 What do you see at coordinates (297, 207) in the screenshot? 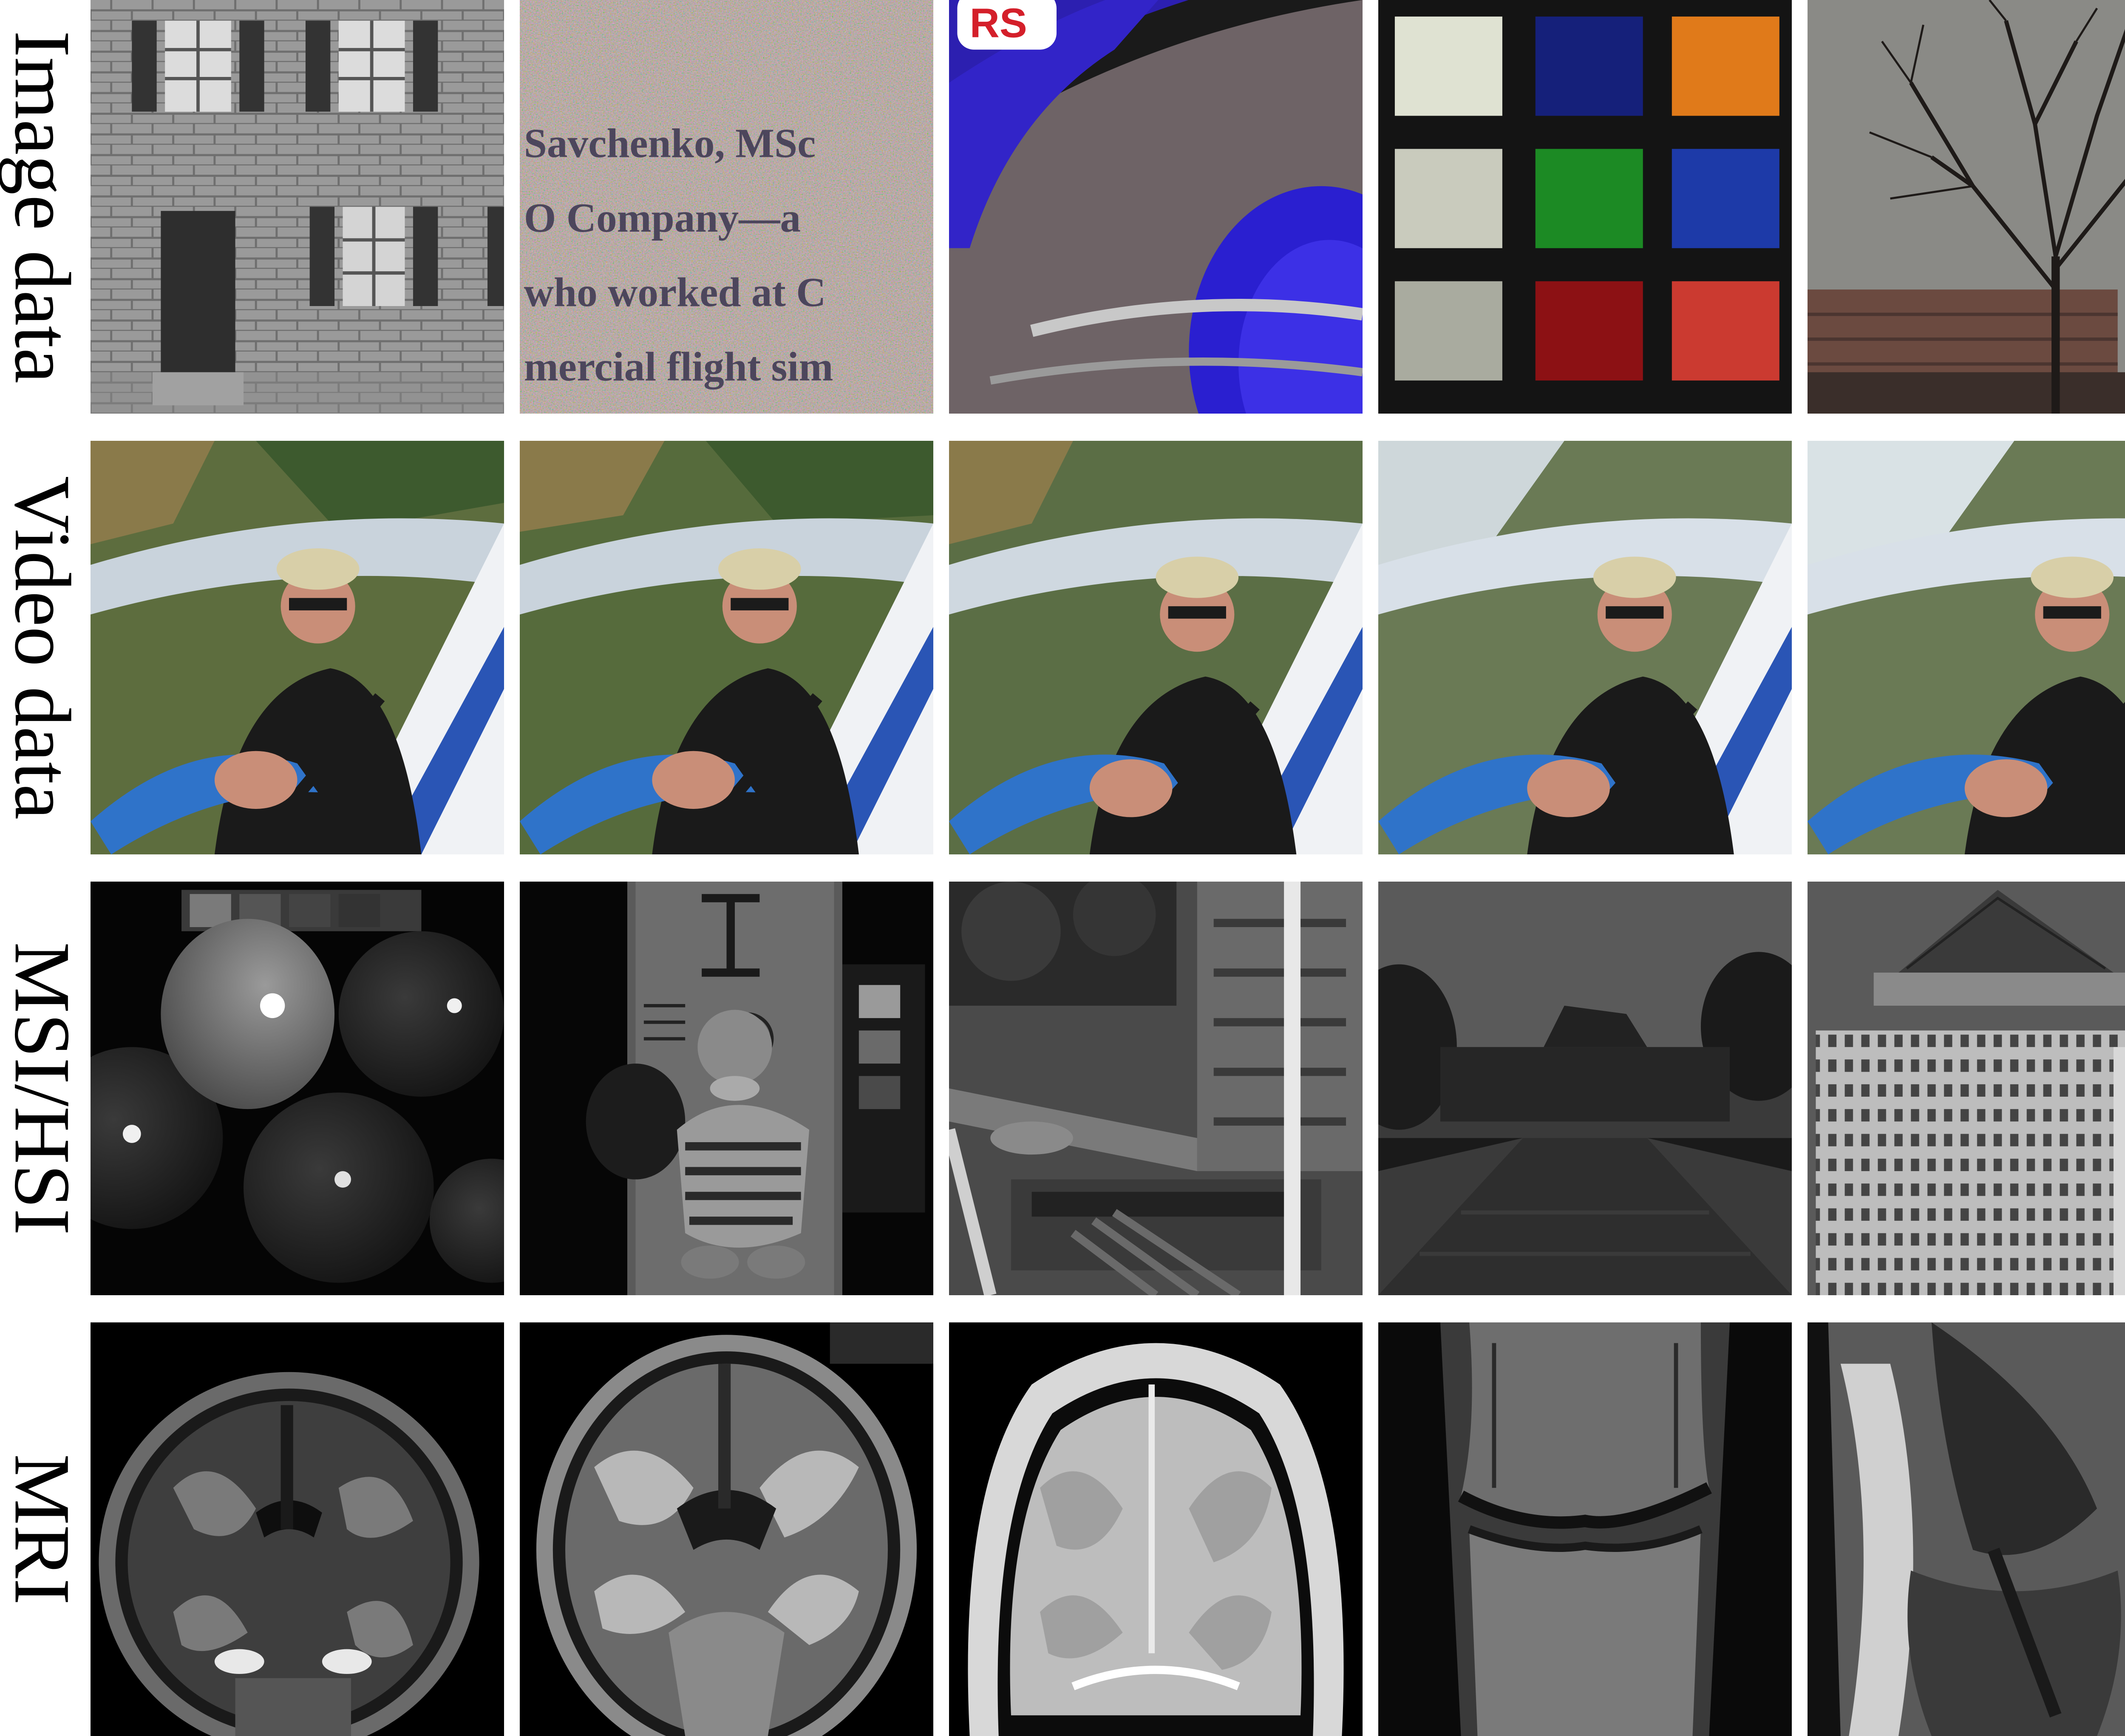
I see `image-stone-house` at bounding box center [297, 207].